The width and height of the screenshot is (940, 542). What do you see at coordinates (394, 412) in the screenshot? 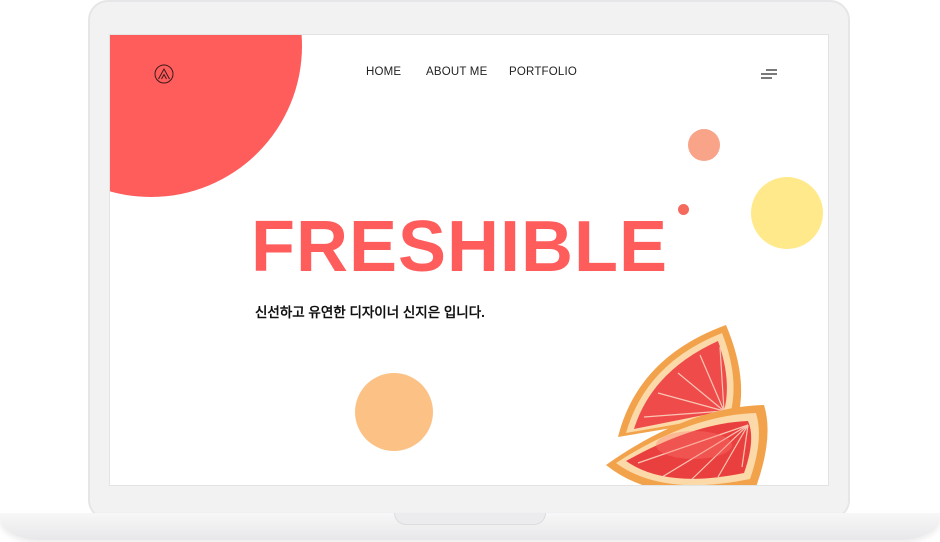
I see `orange-circle-decoration` at bounding box center [394, 412].